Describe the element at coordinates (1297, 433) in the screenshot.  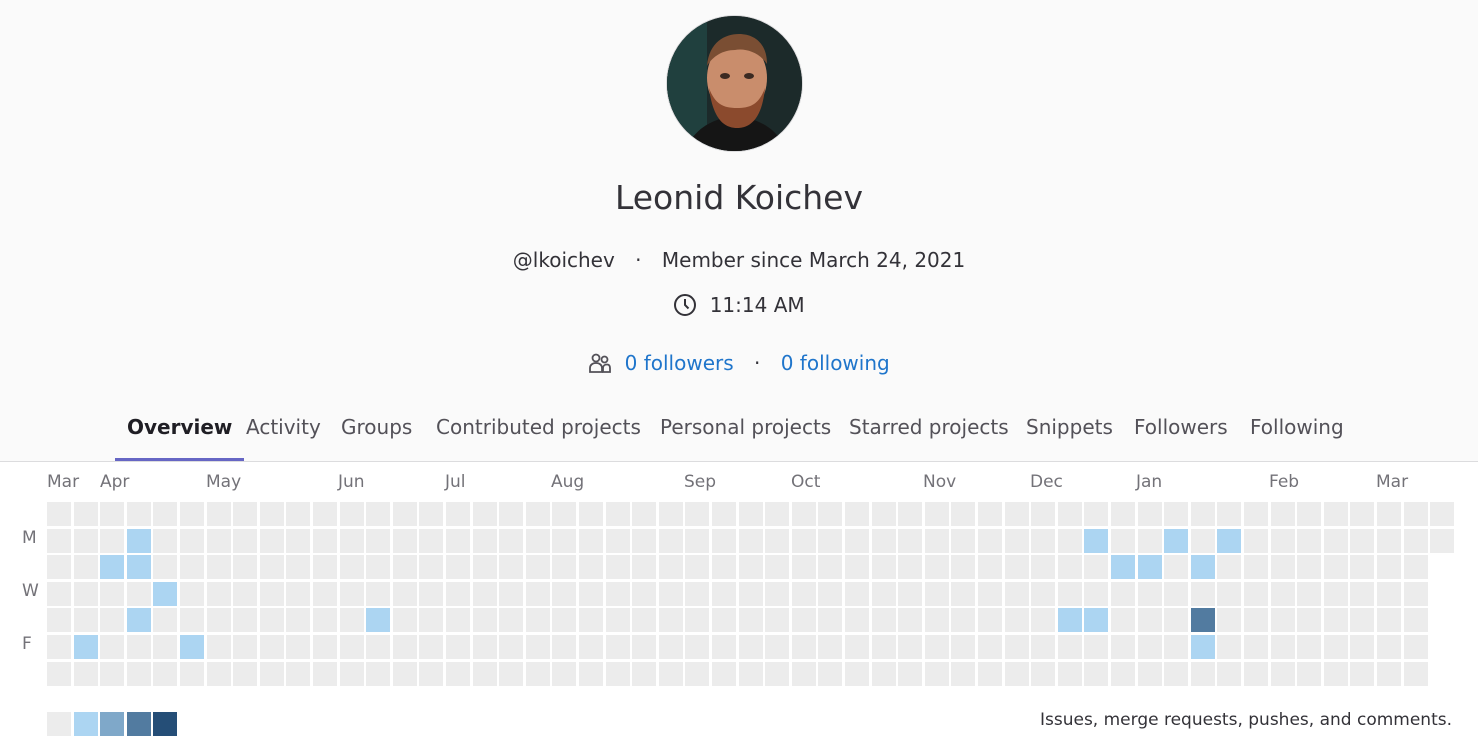
I see `tab-following: Following` at that location.